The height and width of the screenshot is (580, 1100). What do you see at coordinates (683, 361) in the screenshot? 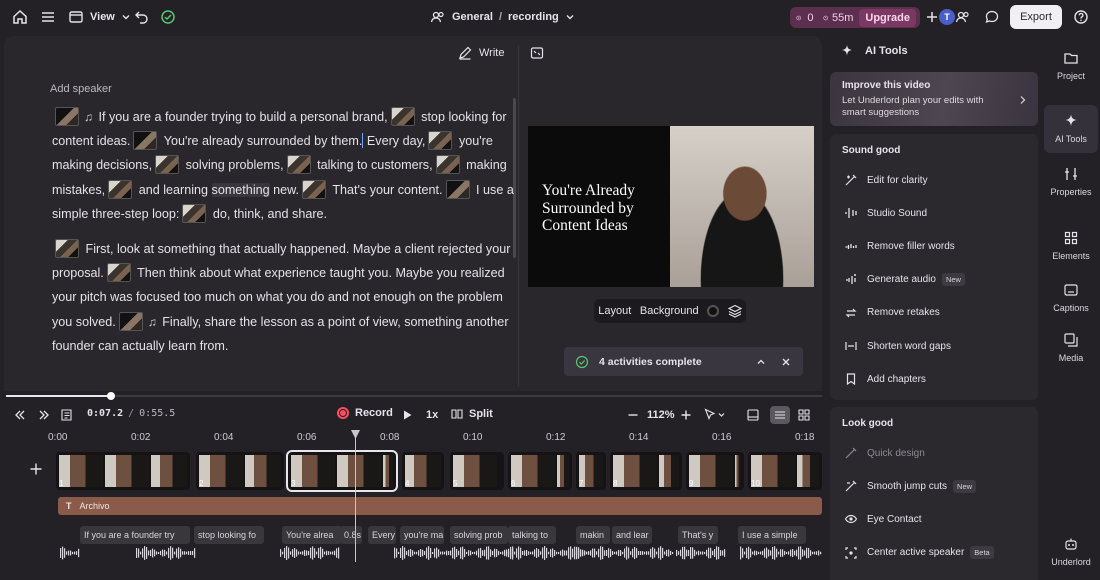
I see `activities-toast: 4 activities complete` at bounding box center [683, 361].